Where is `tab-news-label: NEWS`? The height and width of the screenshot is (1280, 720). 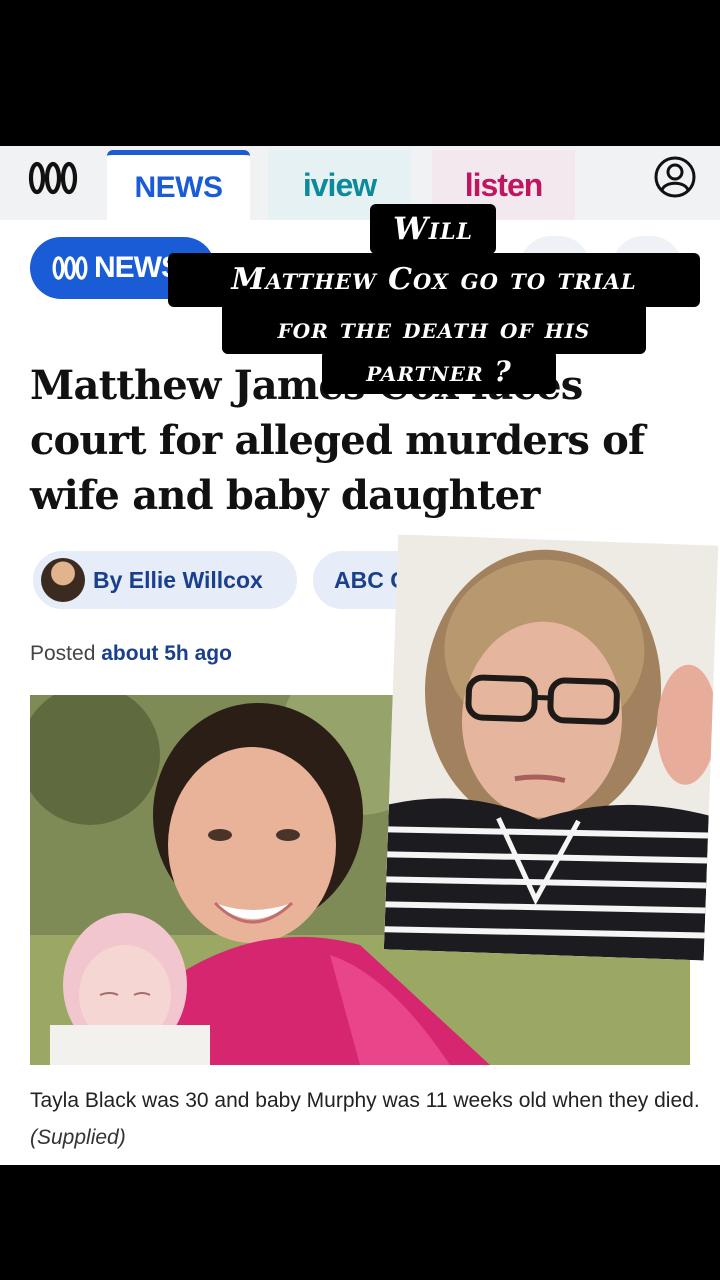 tab-news-label: NEWS is located at coordinates (179, 187).